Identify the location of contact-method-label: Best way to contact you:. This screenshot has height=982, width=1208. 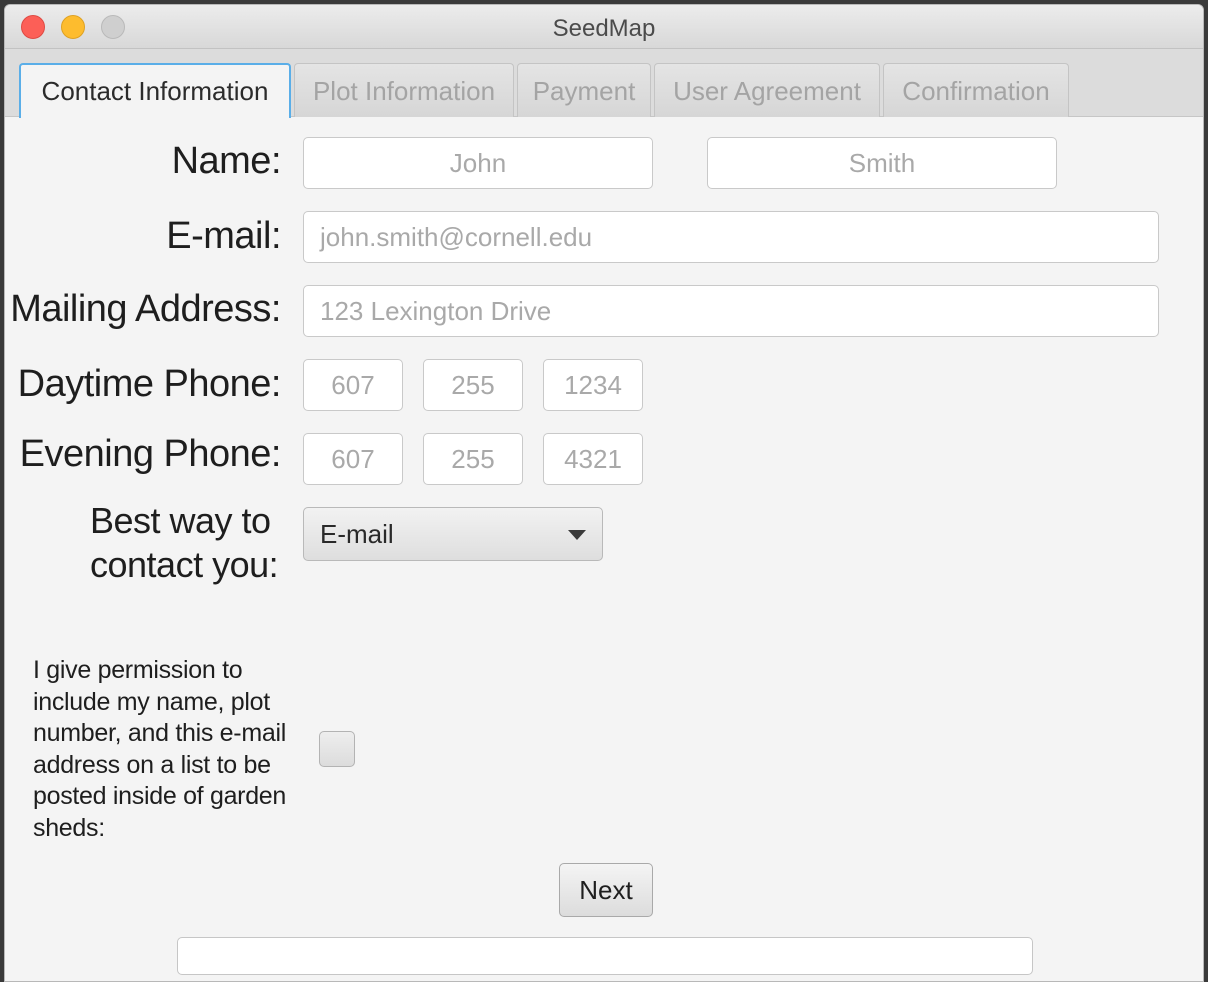
(184, 543).